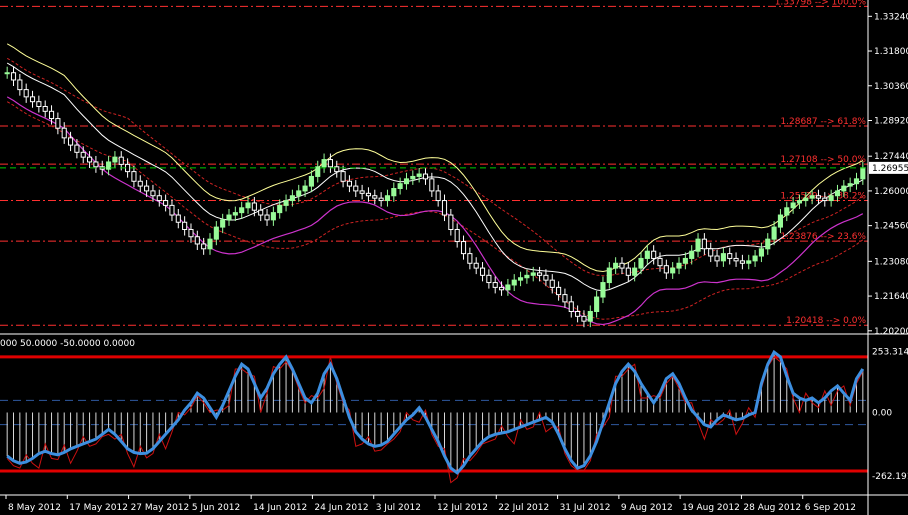 The image size is (908, 515). I want to click on time-tick-label: 9 Aug 2012, so click(647, 508).